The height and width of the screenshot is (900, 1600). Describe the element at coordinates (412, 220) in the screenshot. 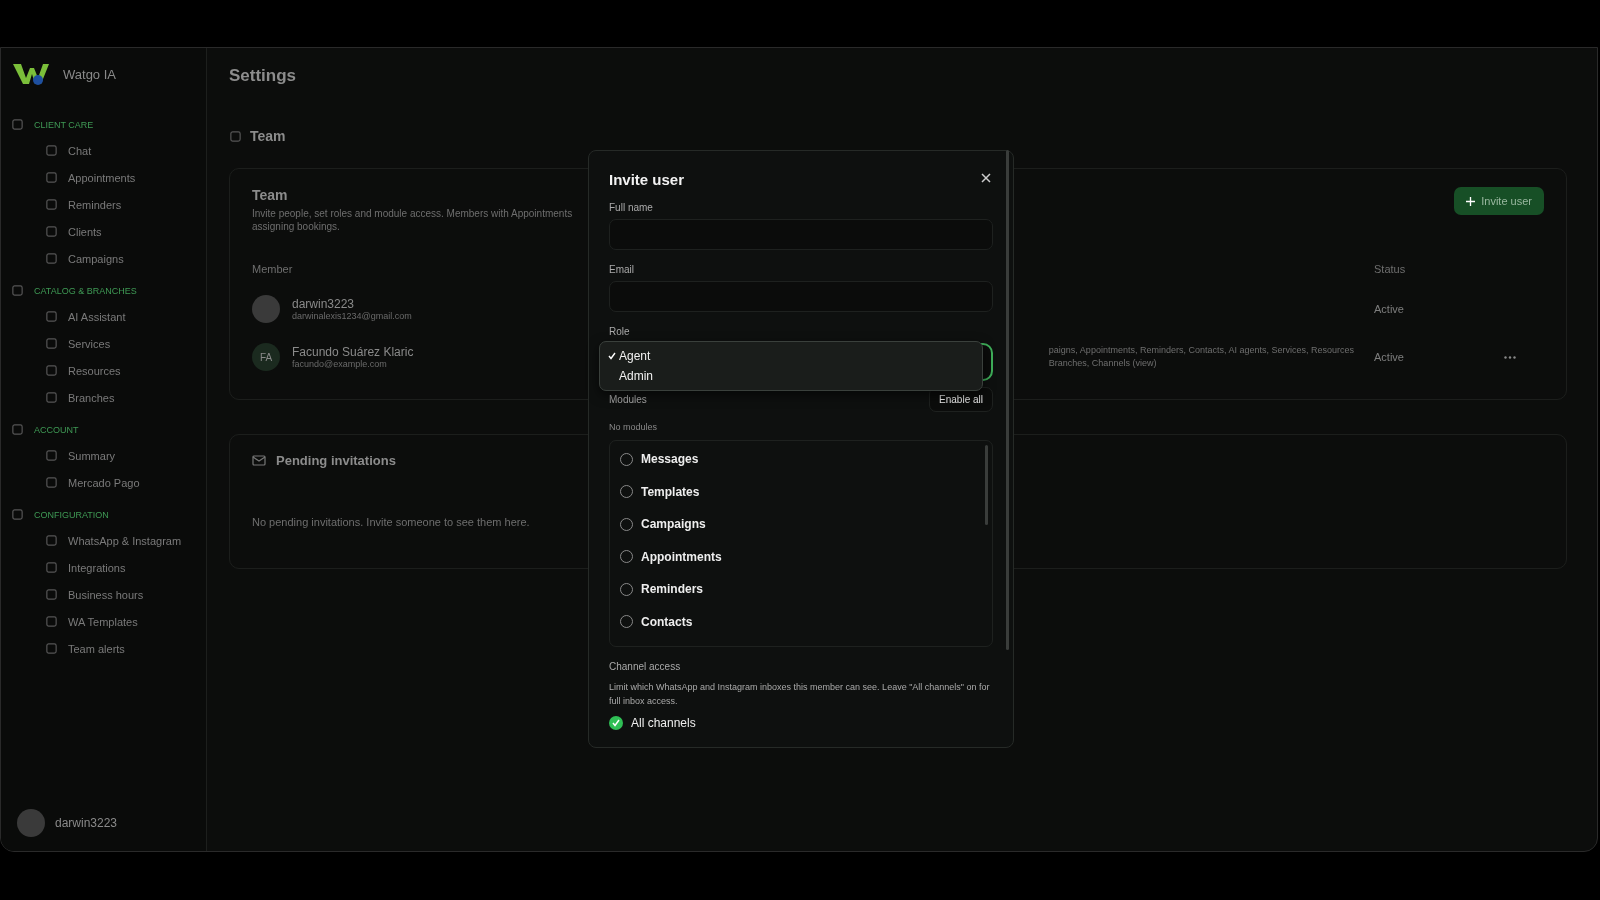

I see `card-description: Invite people, set roles and module access. Members with Appointments assigning bookings.` at that location.